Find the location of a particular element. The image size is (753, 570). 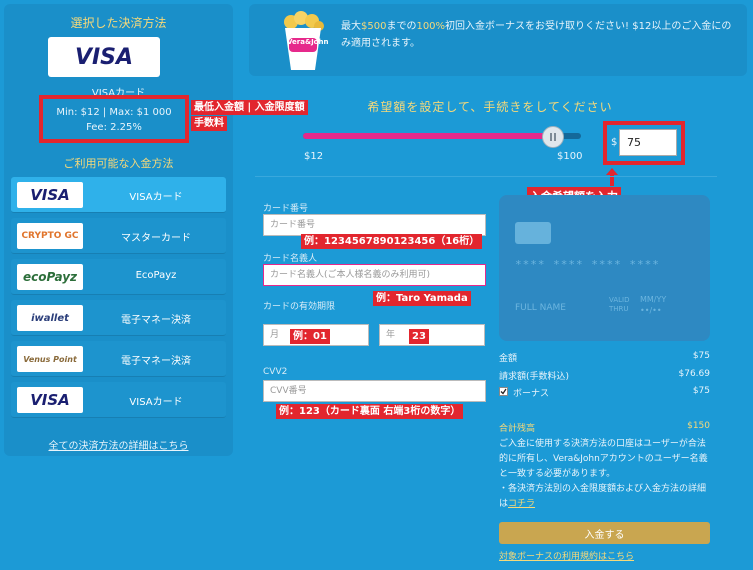

amount-slider-fill is located at coordinates (427, 136).